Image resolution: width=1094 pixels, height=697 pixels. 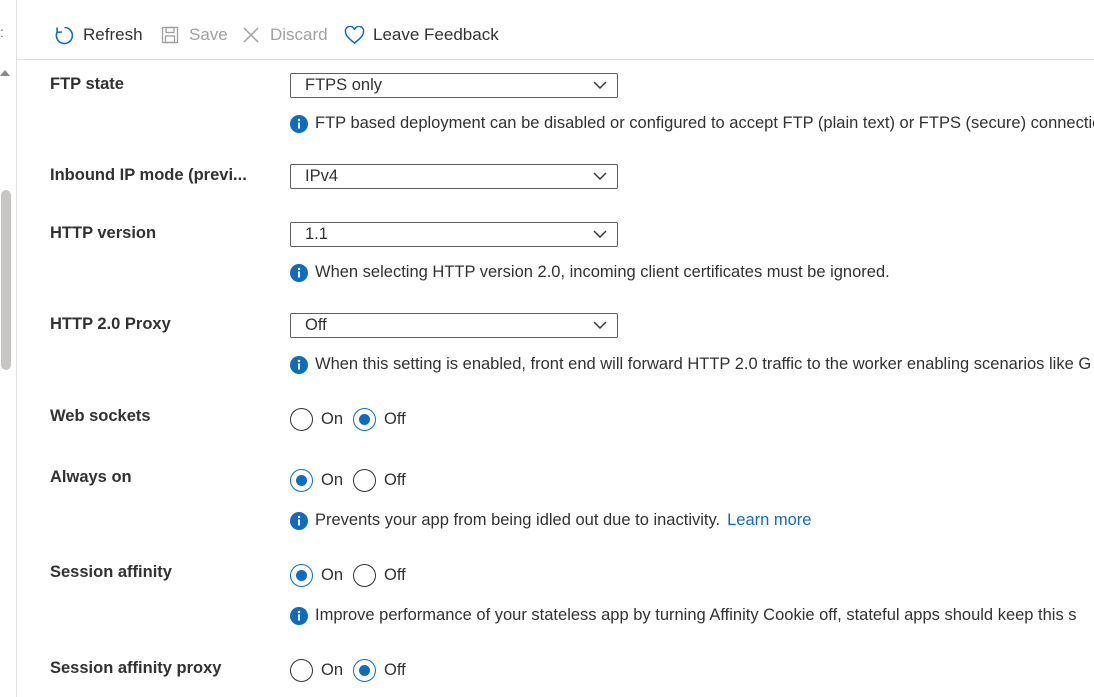 What do you see at coordinates (395, 670) in the screenshot?
I see `session-affinity-proxy-off-label: Off` at bounding box center [395, 670].